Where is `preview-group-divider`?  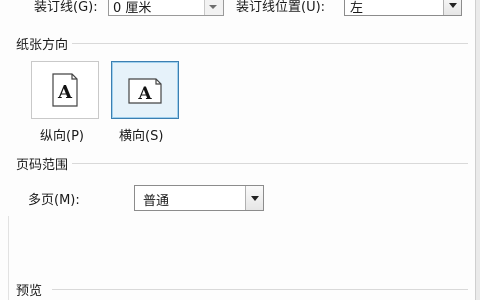
preview-group-divider is located at coordinates (260, 289).